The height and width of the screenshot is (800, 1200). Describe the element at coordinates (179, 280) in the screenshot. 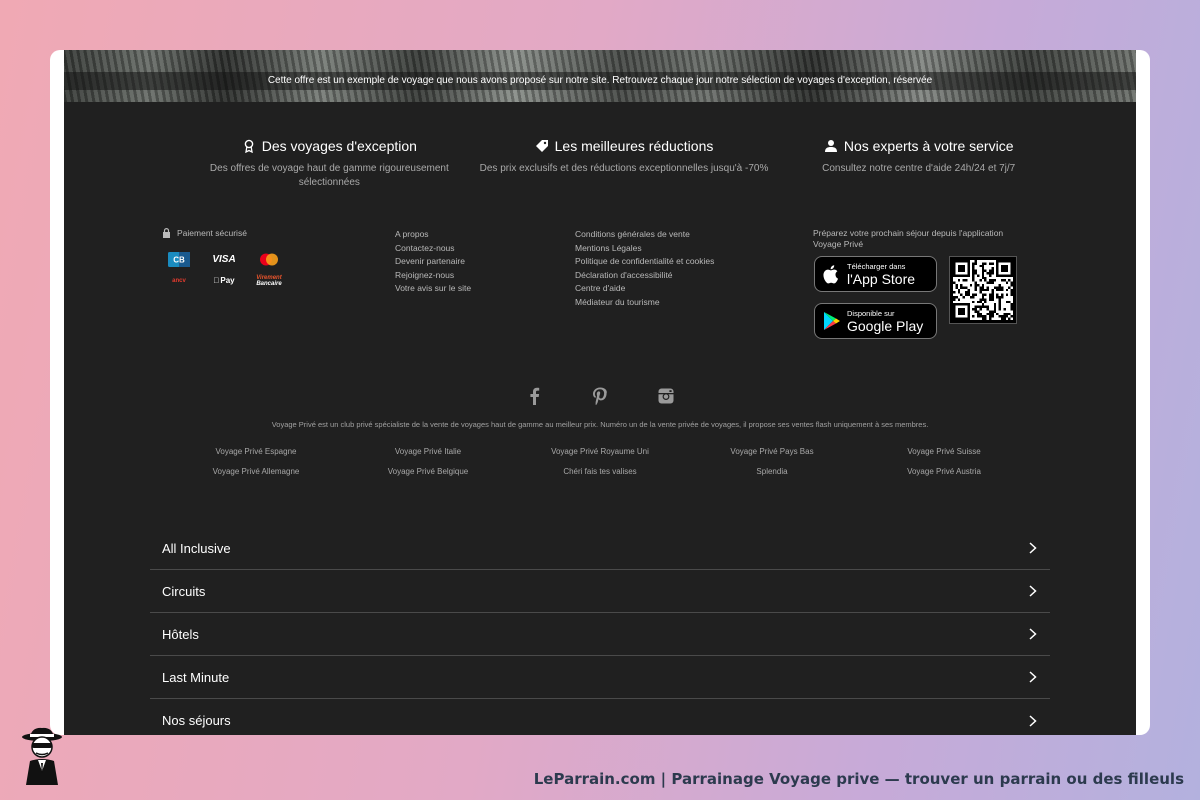

I see `ancv-logo: ancv` at that location.